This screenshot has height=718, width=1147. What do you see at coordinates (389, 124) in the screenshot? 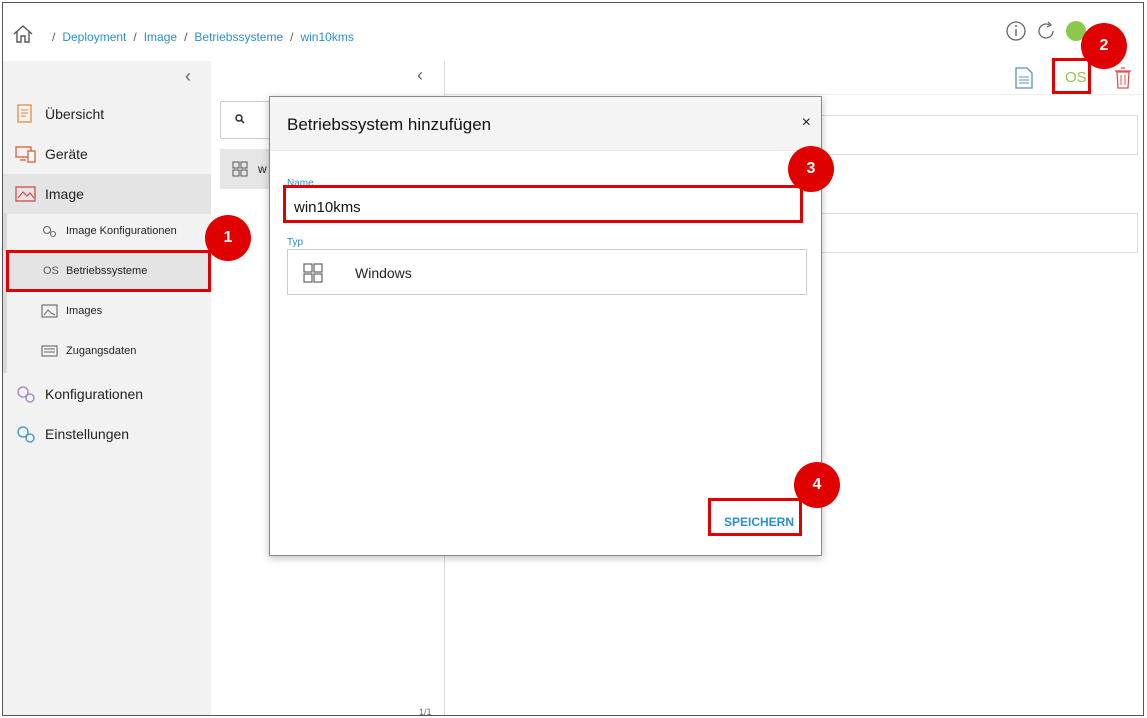
I see `dialog-title: Betriebssystem hinzufügen` at bounding box center [389, 124].